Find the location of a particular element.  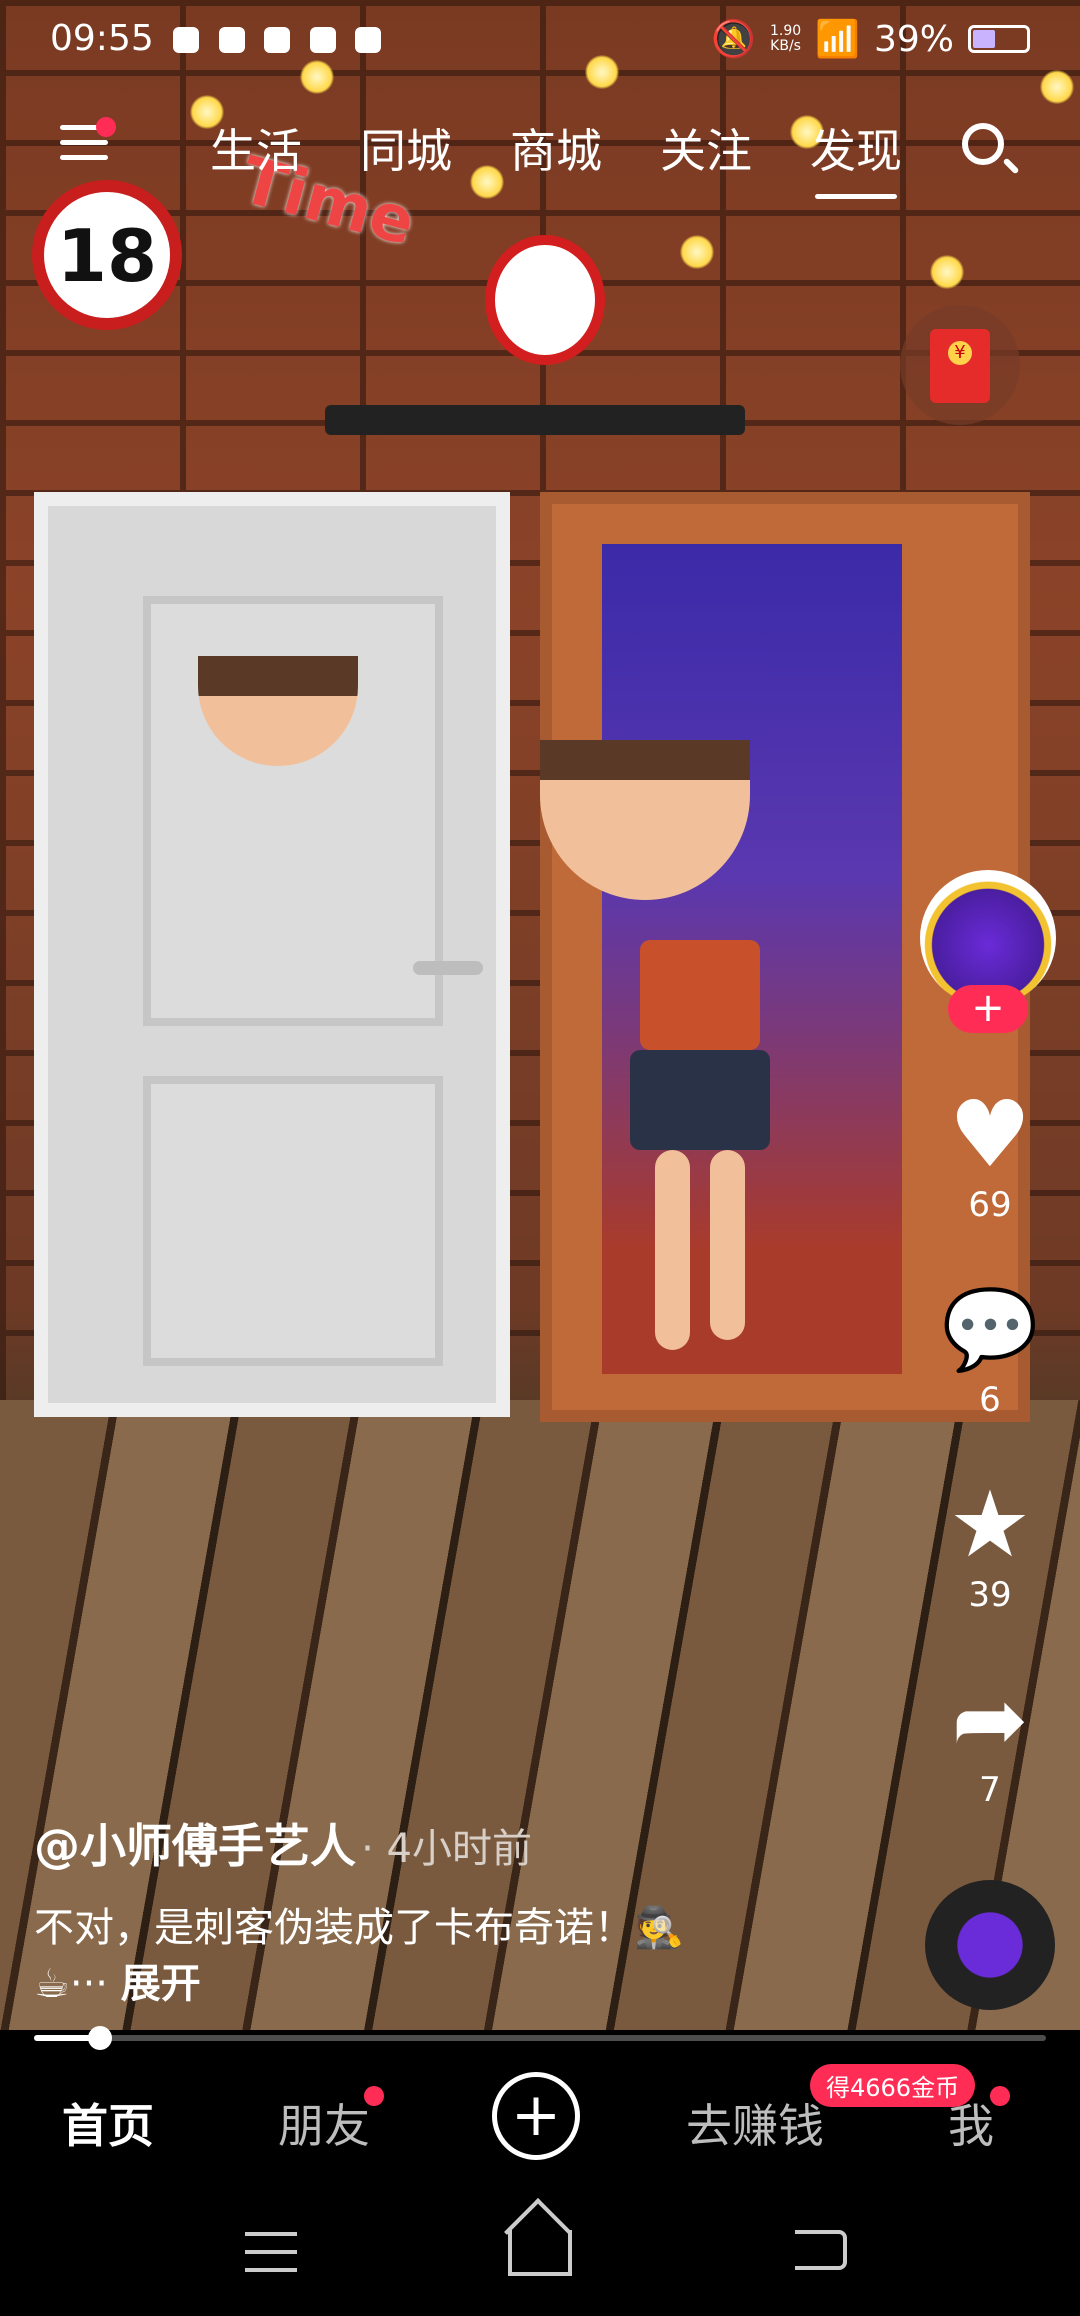

description-line-2: ☕··· is located at coordinates (77, 1984).